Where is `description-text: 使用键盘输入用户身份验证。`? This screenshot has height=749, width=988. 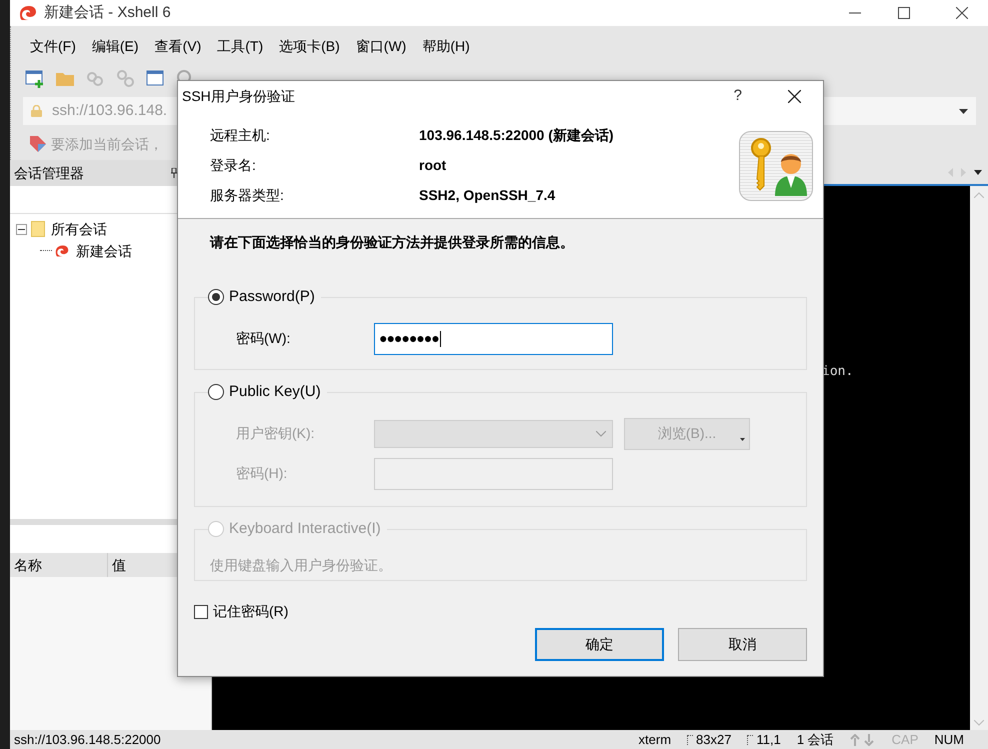
description-text: 使用键盘输入用户身份验证。 is located at coordinates (301, 565).